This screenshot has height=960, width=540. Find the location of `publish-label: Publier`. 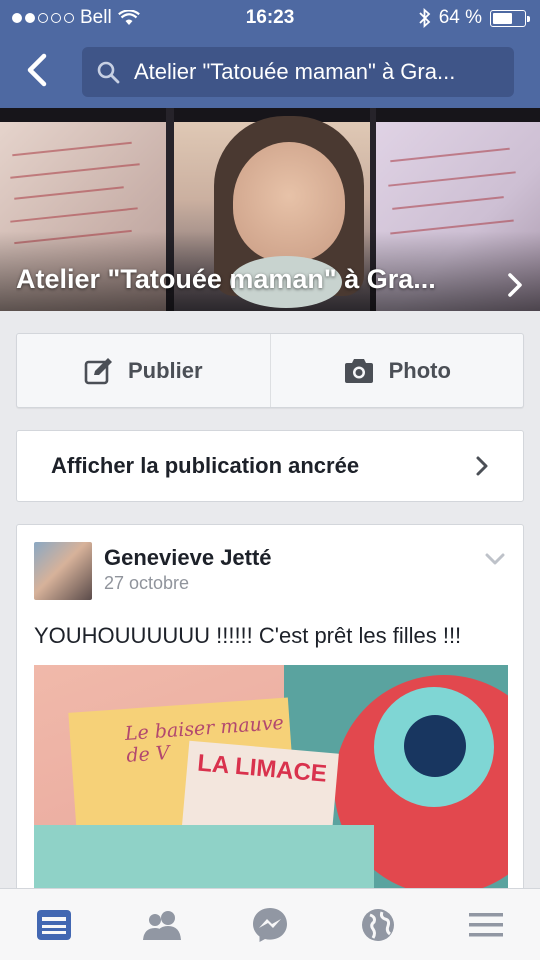

publish-label: Publier is located at coordinates (165, 370).